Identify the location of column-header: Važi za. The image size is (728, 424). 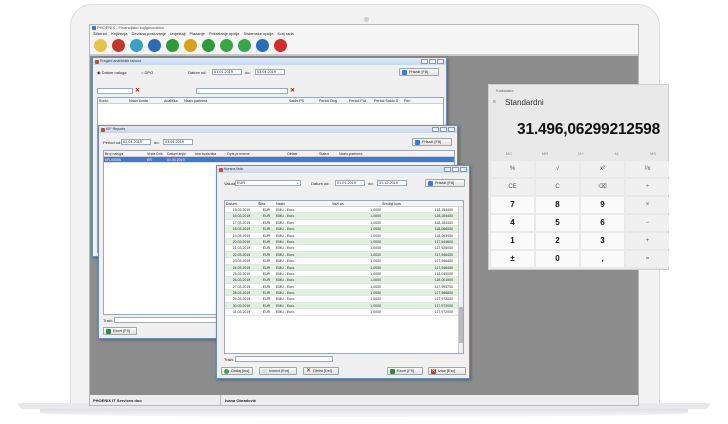
(356, 203).